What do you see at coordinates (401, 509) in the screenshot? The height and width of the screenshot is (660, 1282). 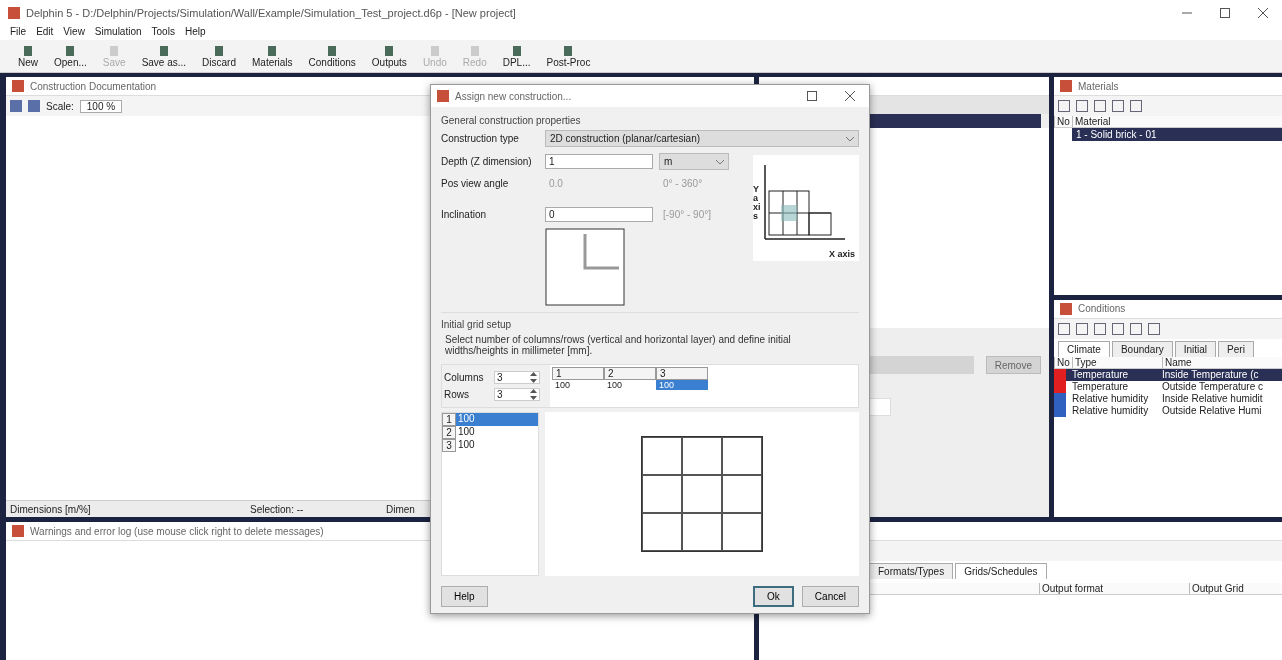 I see `status-text: Dimen` at bounding box center [401, 509].